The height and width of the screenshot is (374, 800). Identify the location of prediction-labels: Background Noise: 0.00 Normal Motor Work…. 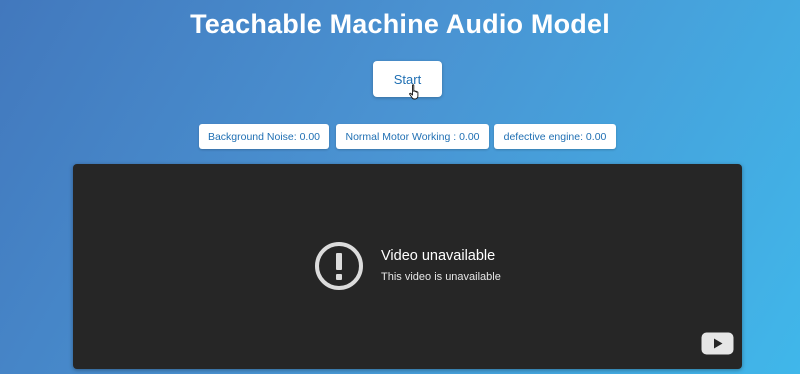
(400, 136).